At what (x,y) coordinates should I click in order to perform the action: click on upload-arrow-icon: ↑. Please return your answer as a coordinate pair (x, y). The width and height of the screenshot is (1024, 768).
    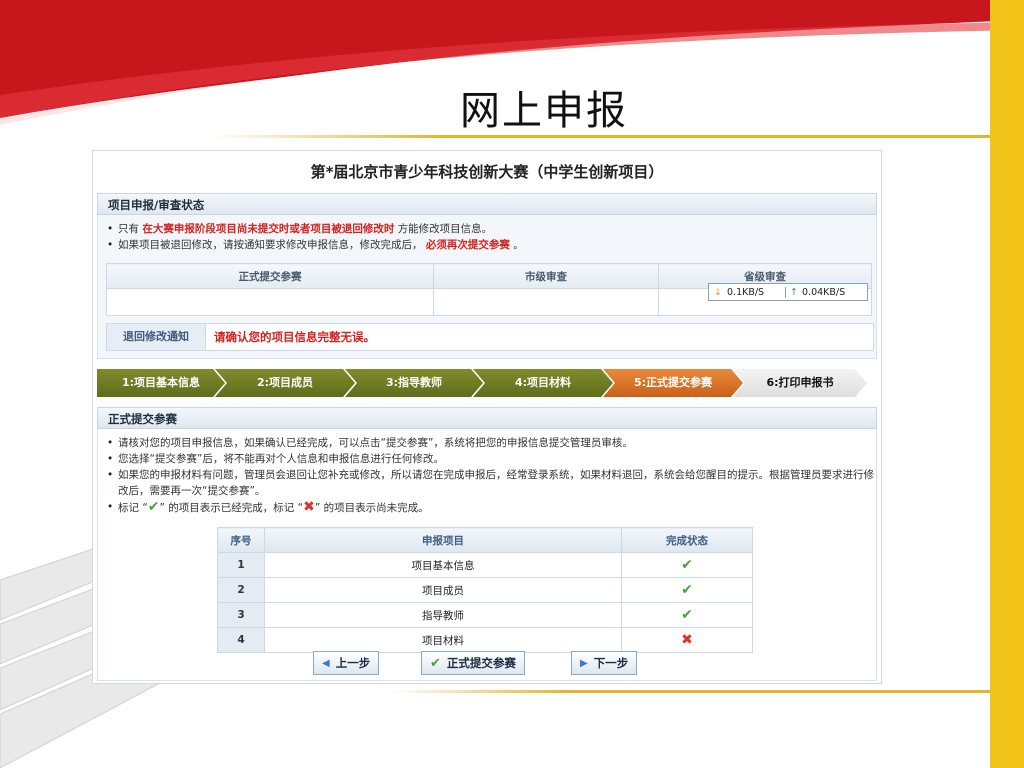
    Looking at the image, I should click on (793, 292).